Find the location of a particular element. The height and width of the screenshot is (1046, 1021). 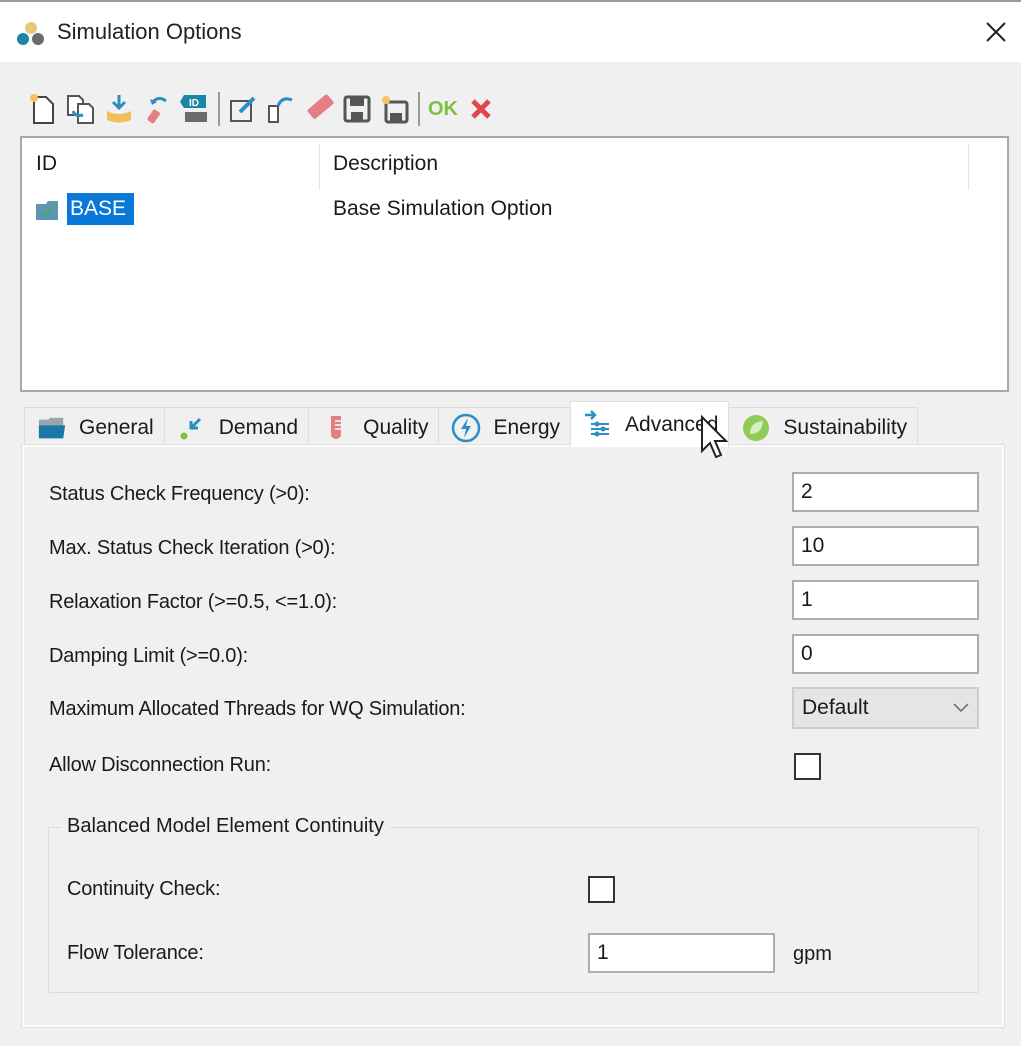

import-button is located at coordinates (119, 109).